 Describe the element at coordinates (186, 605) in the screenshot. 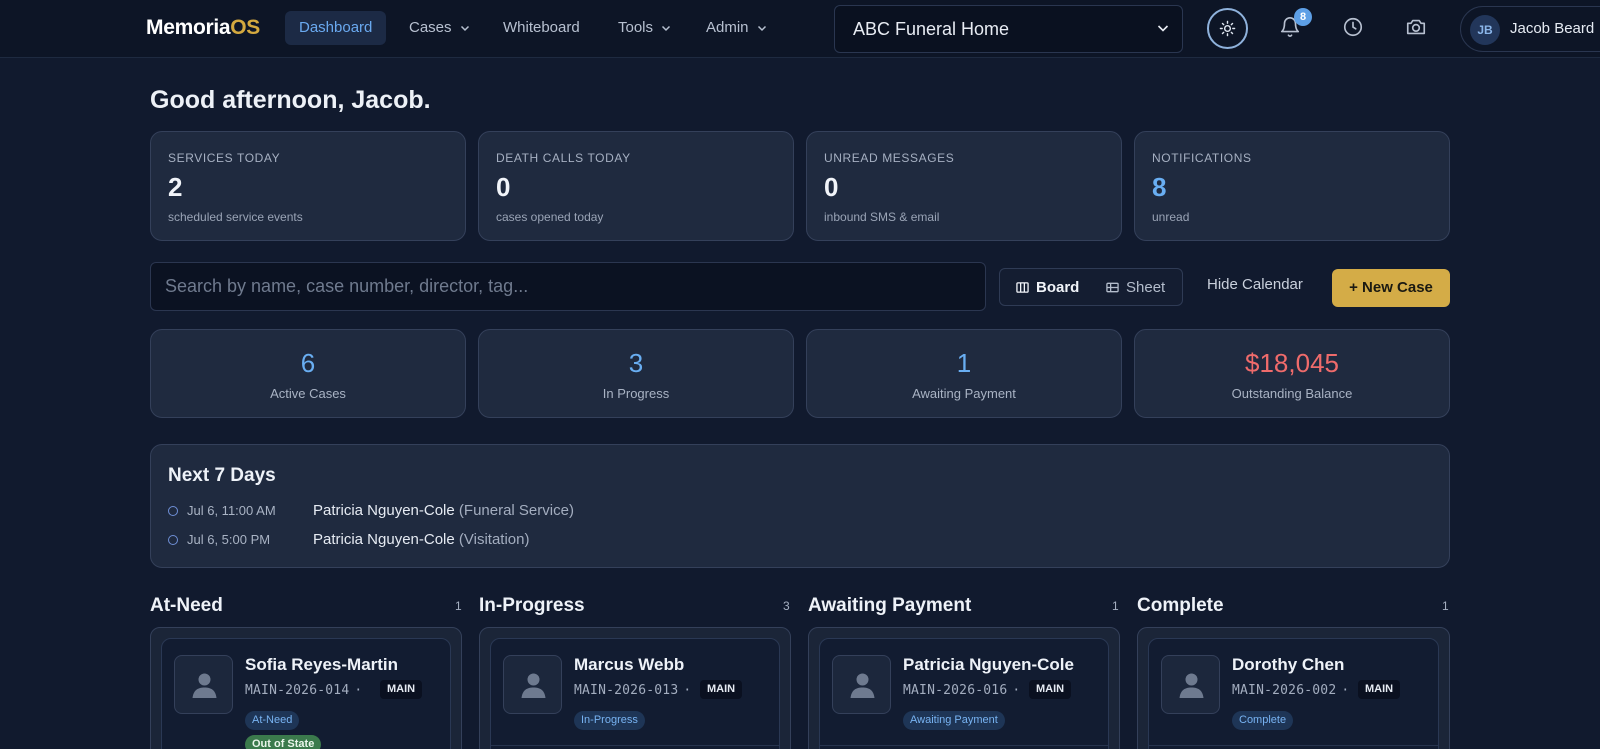

I see `column-title-at-need: At-Need` at that location.